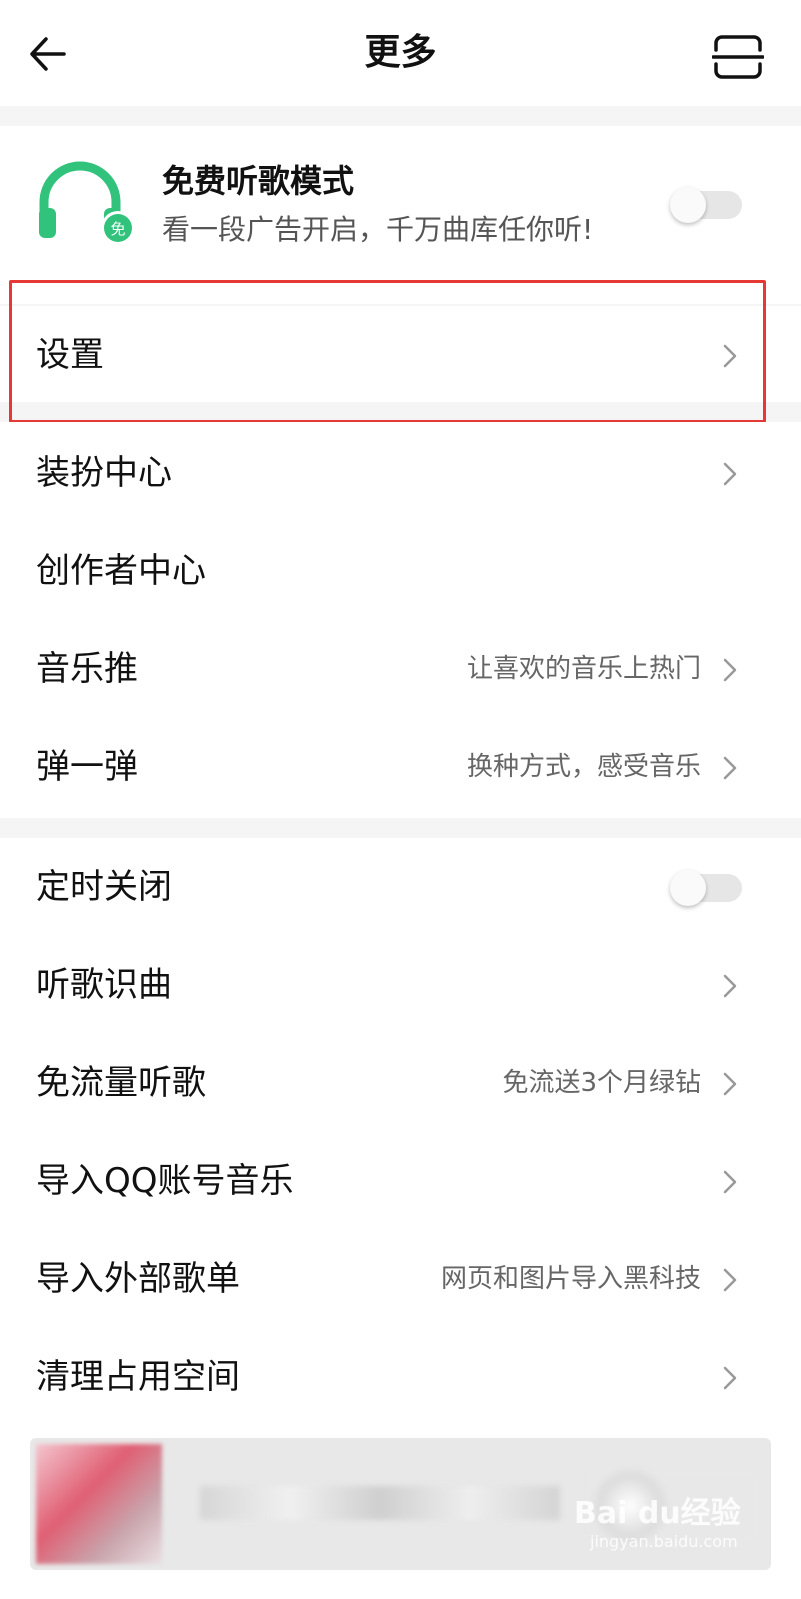  Describe the element at coordinates (664, 1541) in the screenshot. I see `watermark-url: jingyan.baidu.com` at that location.